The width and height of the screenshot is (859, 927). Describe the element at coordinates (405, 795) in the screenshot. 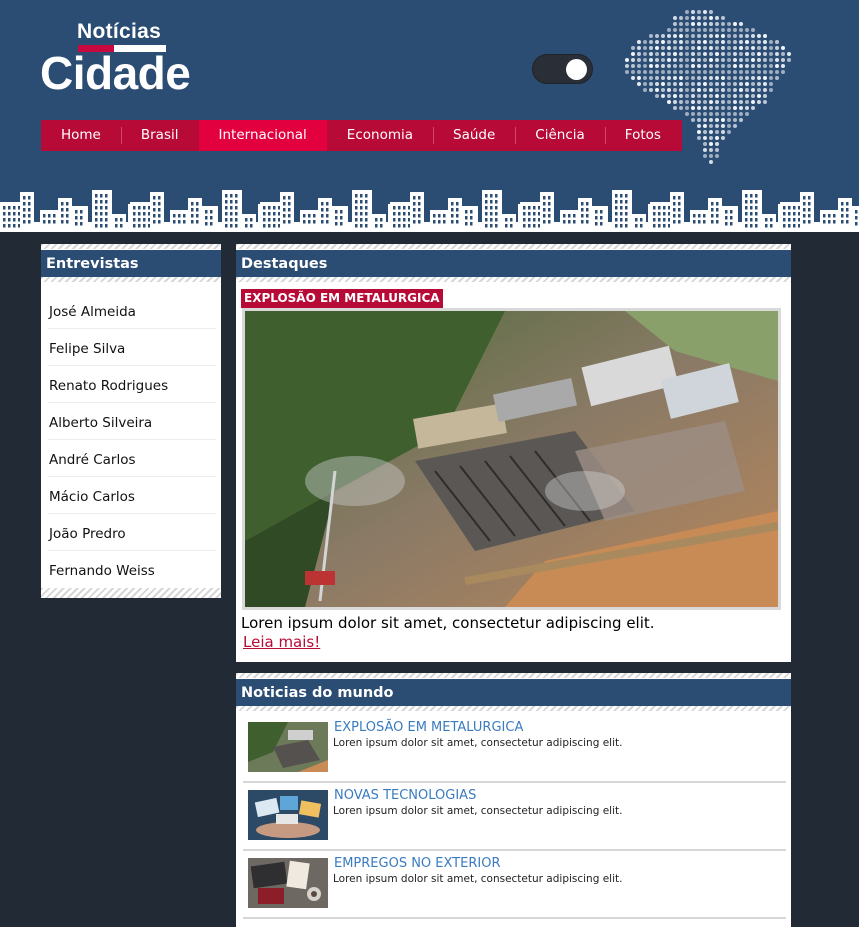

I see `news-title: NOVAS TECNOLOGIAS` at that location.